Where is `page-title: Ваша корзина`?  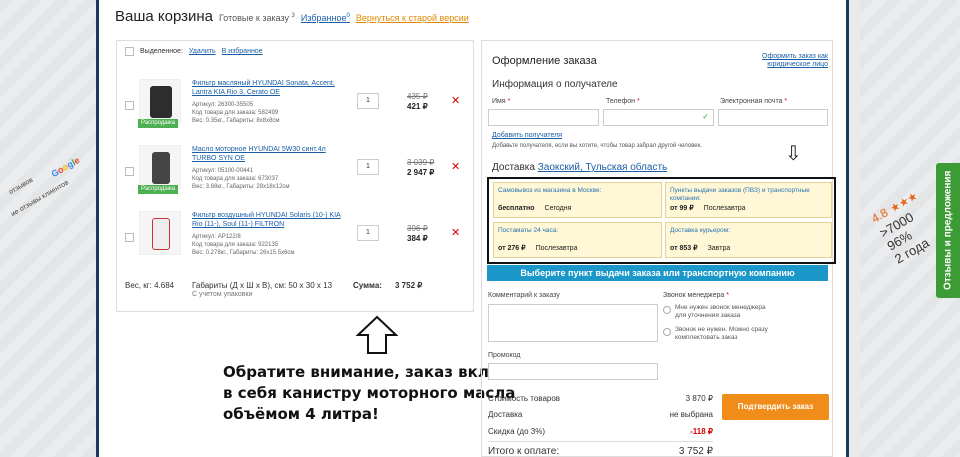 page-title: Ваша корзина is located at coordinates (164, 16).